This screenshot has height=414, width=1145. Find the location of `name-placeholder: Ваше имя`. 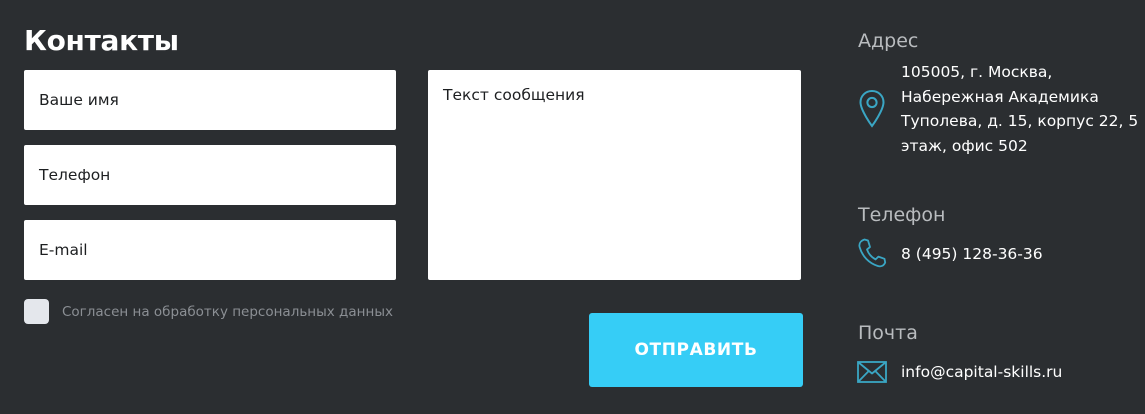

name-placeholder: Ваше имя is located at coordinates (79, 100).